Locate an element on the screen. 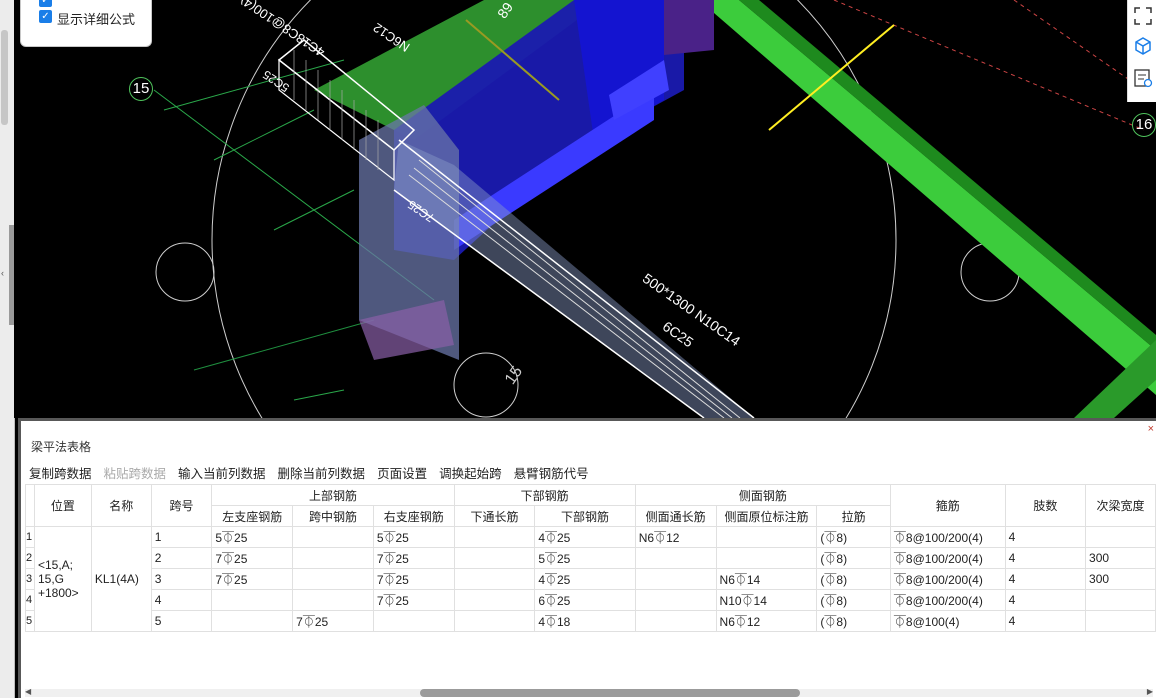 This screenshot has width=1156, height=698. side-through-cell: N6⏁12 is located at coordinates (675, 537).